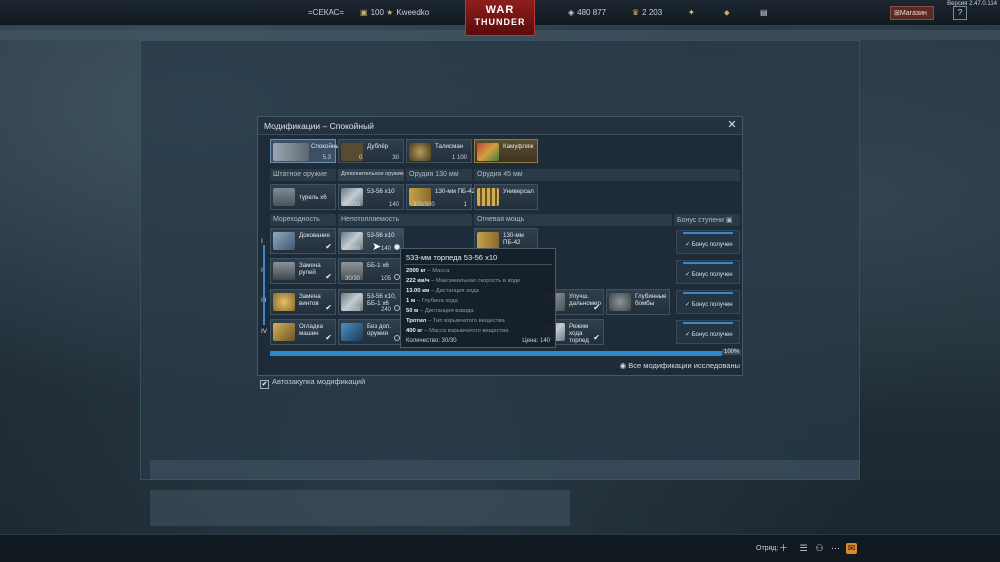 The image size is (1000, 562). I want to click on depth-bomb-icon, so click(620, 302).